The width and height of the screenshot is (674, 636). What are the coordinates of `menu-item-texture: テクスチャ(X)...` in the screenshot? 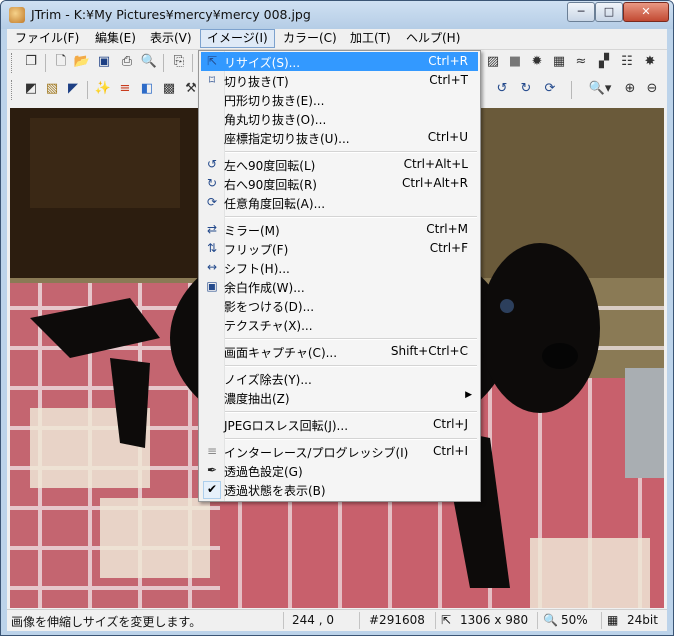 It's located at (339, 324).